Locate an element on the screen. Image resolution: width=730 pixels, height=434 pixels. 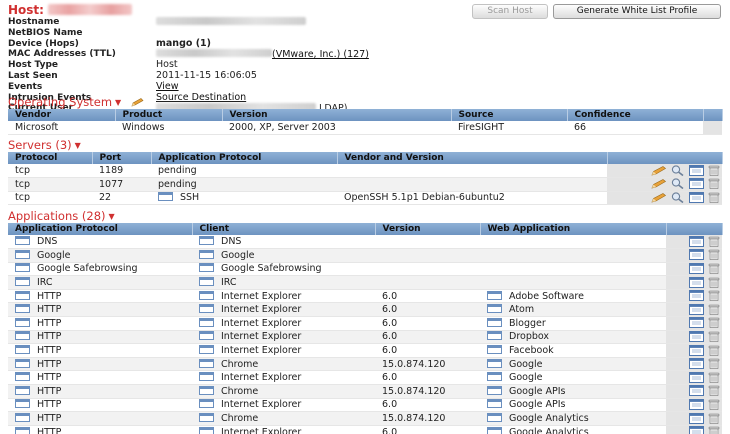
table-row: HTTP Internet Explorer 6.0 Adobe Software is located at coordinates (365, 296).